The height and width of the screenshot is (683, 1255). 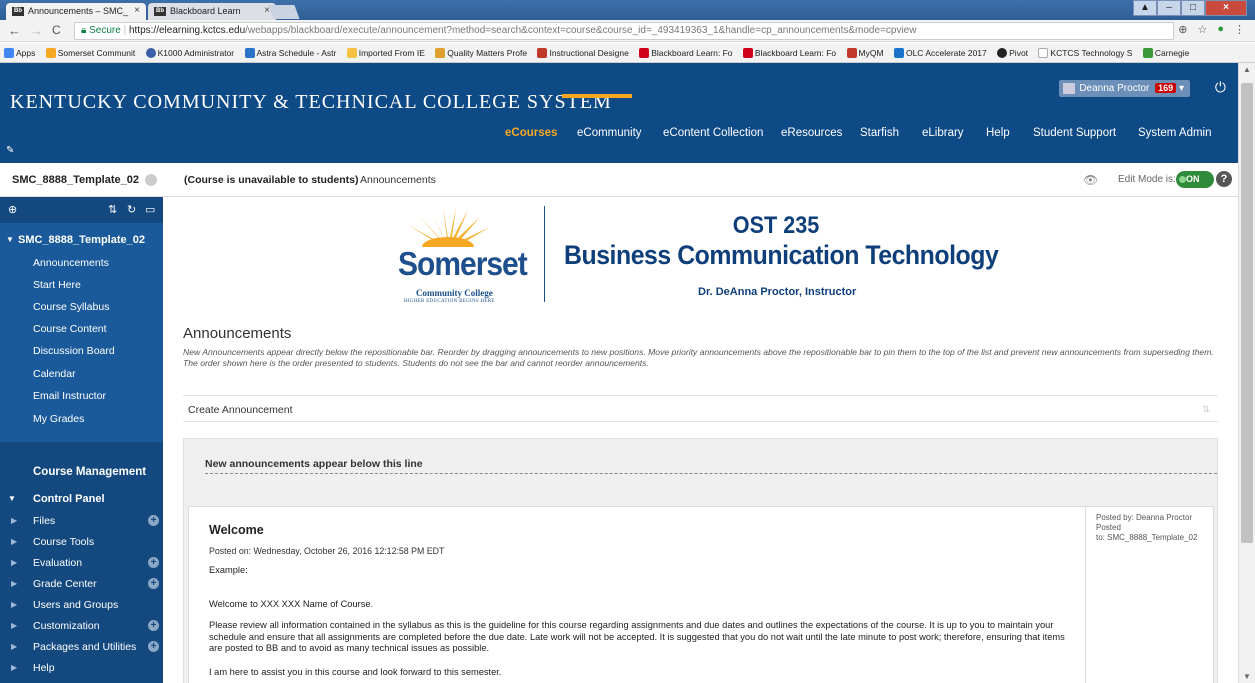 What do you see at coordinates (212, 11) in the screenshot?
I see `tab-blackboard-learn: Bb Blackboard Learn ×` at bounding box center [212, 11].